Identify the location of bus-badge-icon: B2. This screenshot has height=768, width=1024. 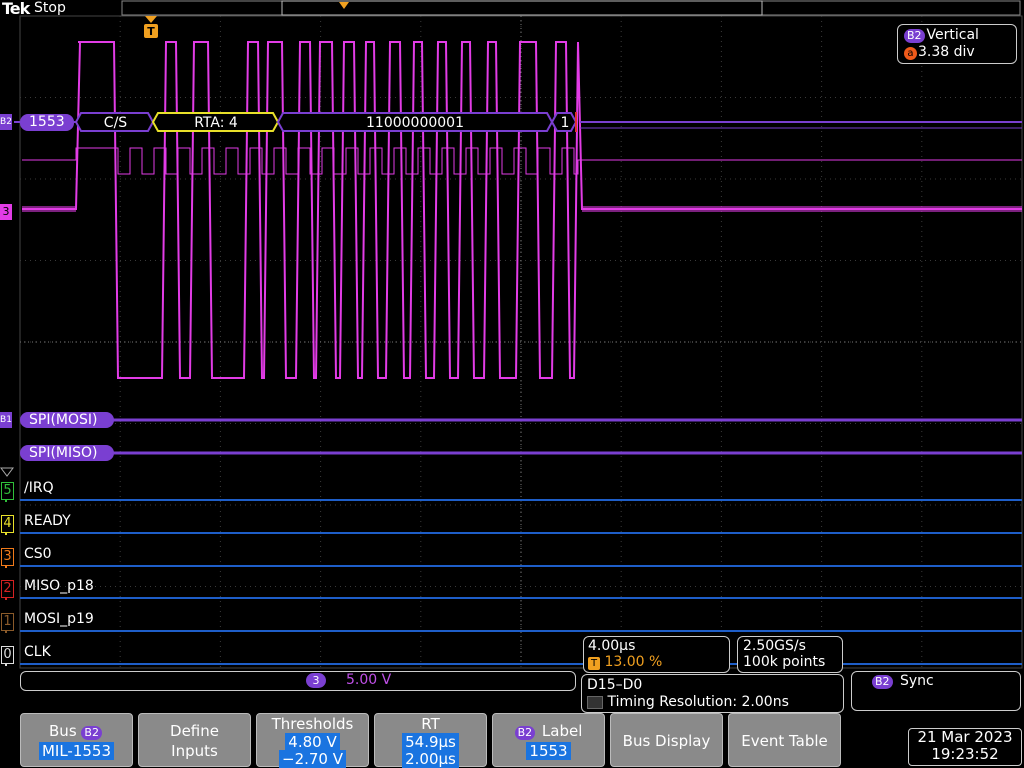
(914, 36).